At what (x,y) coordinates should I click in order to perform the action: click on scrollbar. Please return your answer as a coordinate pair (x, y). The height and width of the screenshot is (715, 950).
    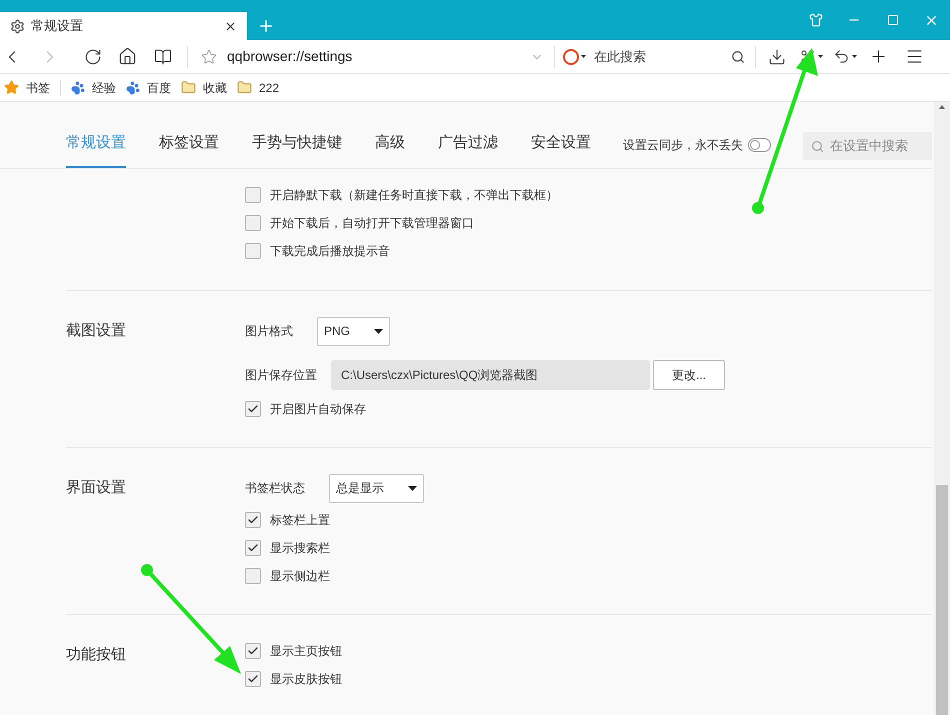
    Looking at the image, I should click on (942, 408).